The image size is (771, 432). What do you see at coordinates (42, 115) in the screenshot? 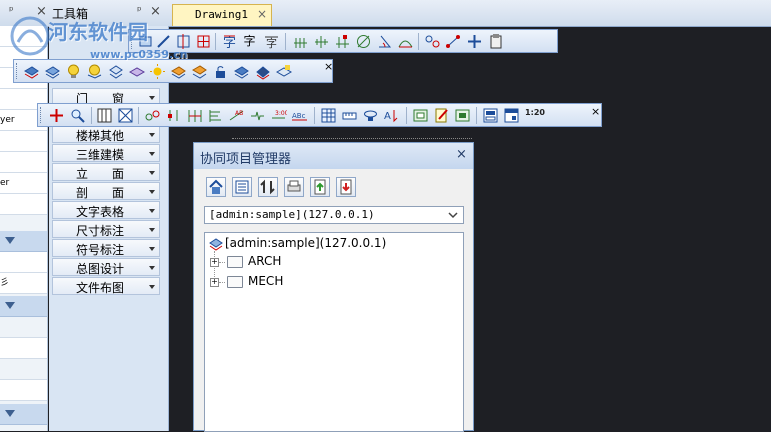
I see `toolbar-grip` at bounding box center [42, 115].